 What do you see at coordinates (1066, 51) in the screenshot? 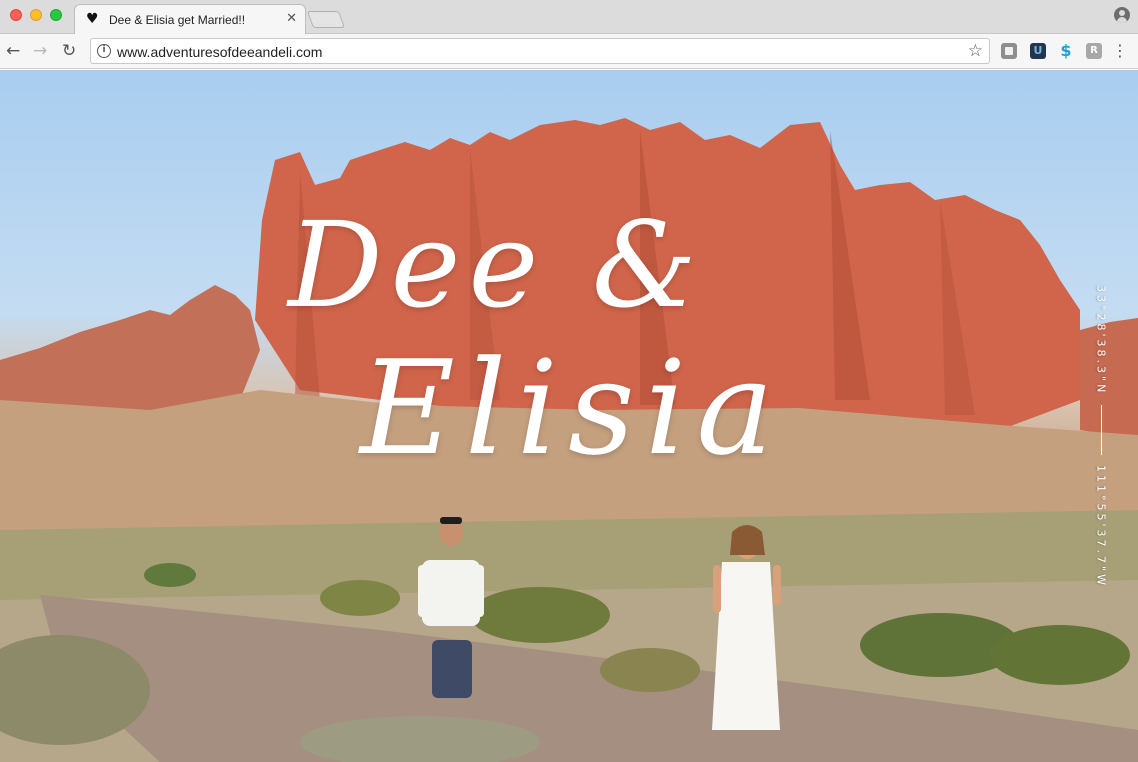
I see `extension-dollar-icon: $` at bounding box center [1066, 51].